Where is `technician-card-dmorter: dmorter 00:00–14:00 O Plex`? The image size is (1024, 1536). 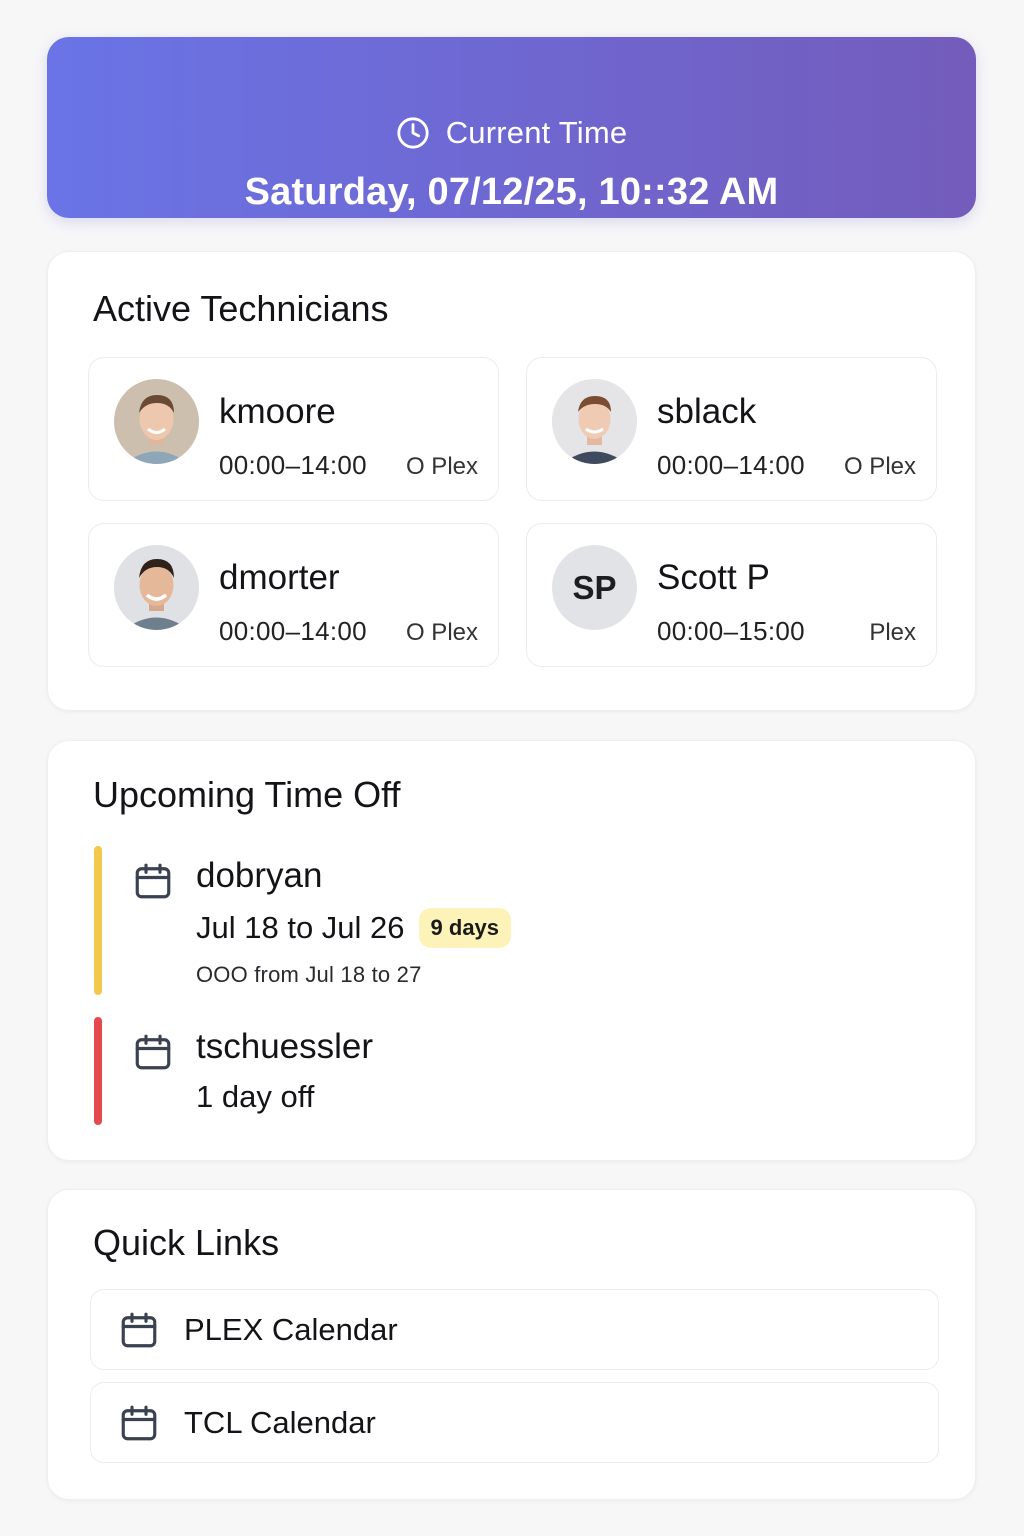 technician-card-dmorter: dmorter 00:00–14:00 O Plex is located at coordinates (293, 595).